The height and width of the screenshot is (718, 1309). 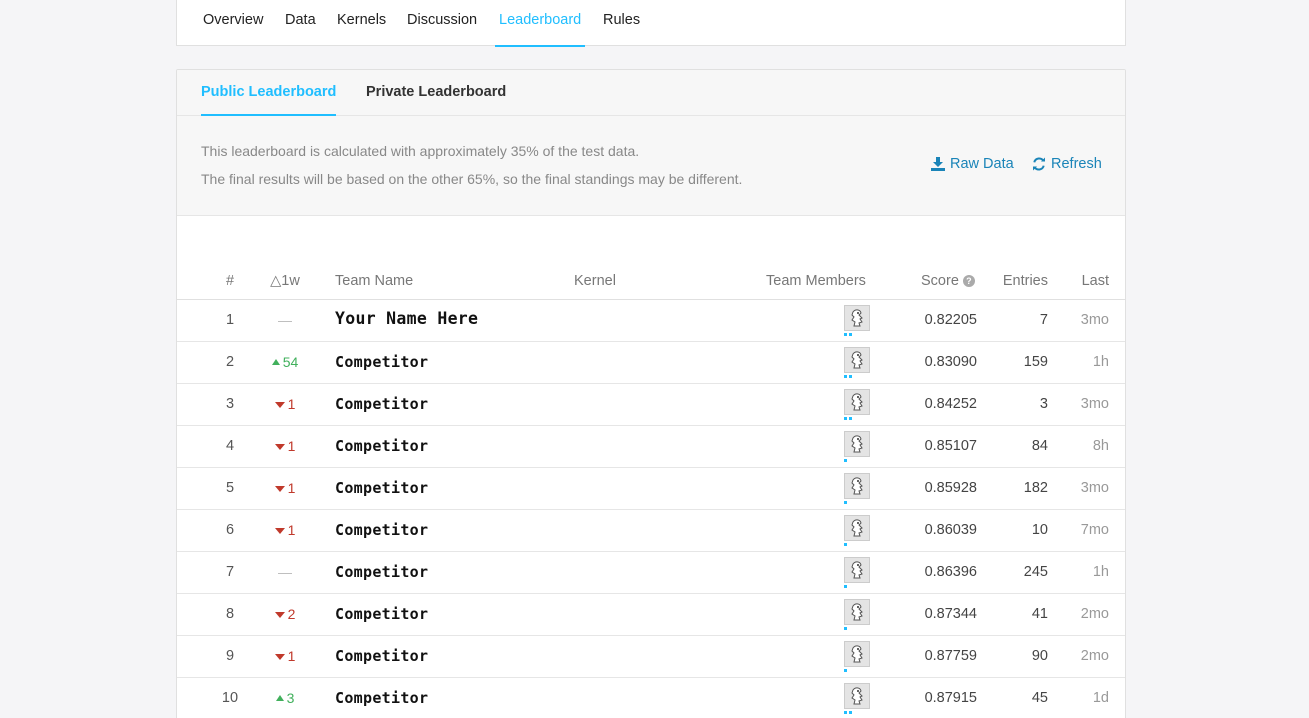 What do you see at coordinates (436, 100) in the screenshot?
I see `tab-private-leaderboard: Private Leaderboard` at bounding box center [436, 100].